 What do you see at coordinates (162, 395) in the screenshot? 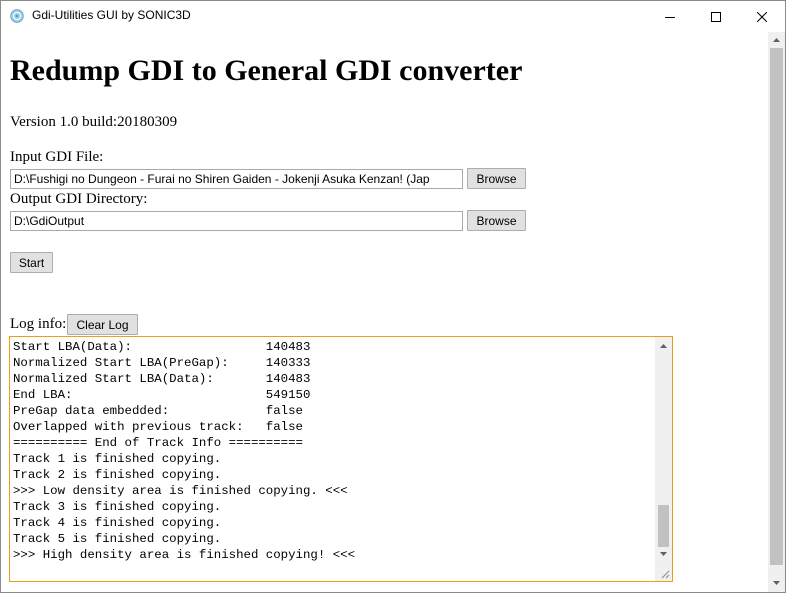
I see `log-line: End LBA: 549150` at bounding box center [162, 395].